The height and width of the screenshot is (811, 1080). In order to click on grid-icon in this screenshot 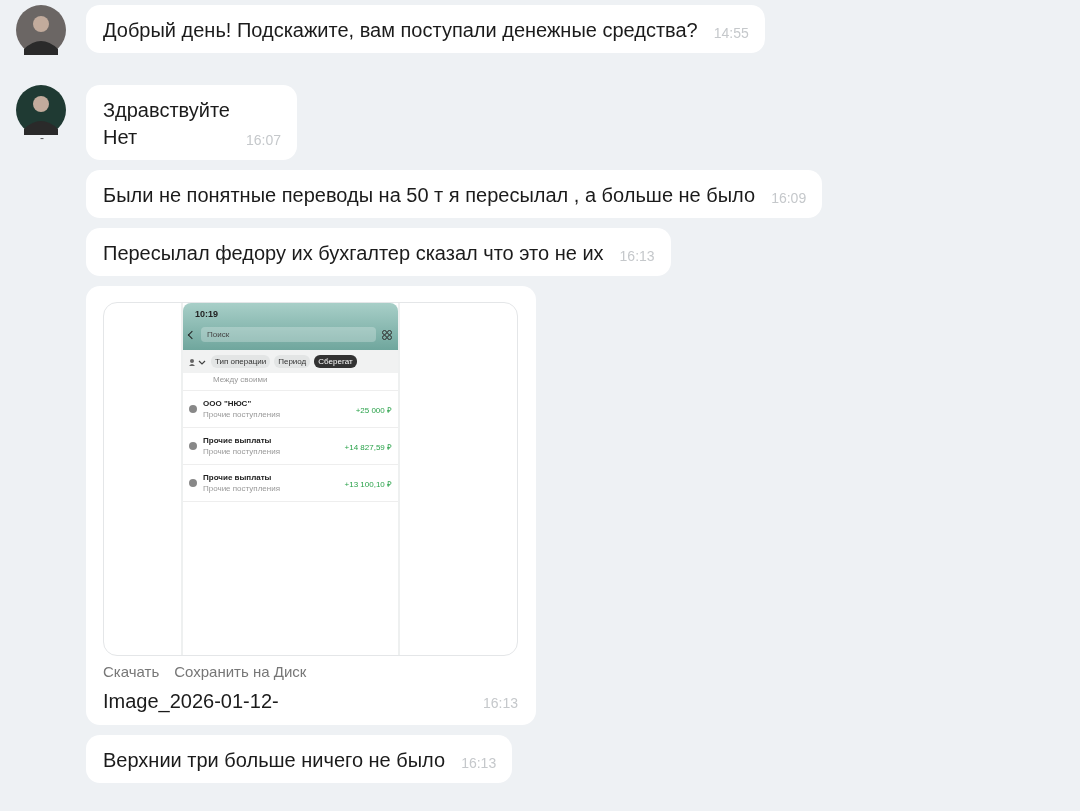, I will do `click(387, 334)`.